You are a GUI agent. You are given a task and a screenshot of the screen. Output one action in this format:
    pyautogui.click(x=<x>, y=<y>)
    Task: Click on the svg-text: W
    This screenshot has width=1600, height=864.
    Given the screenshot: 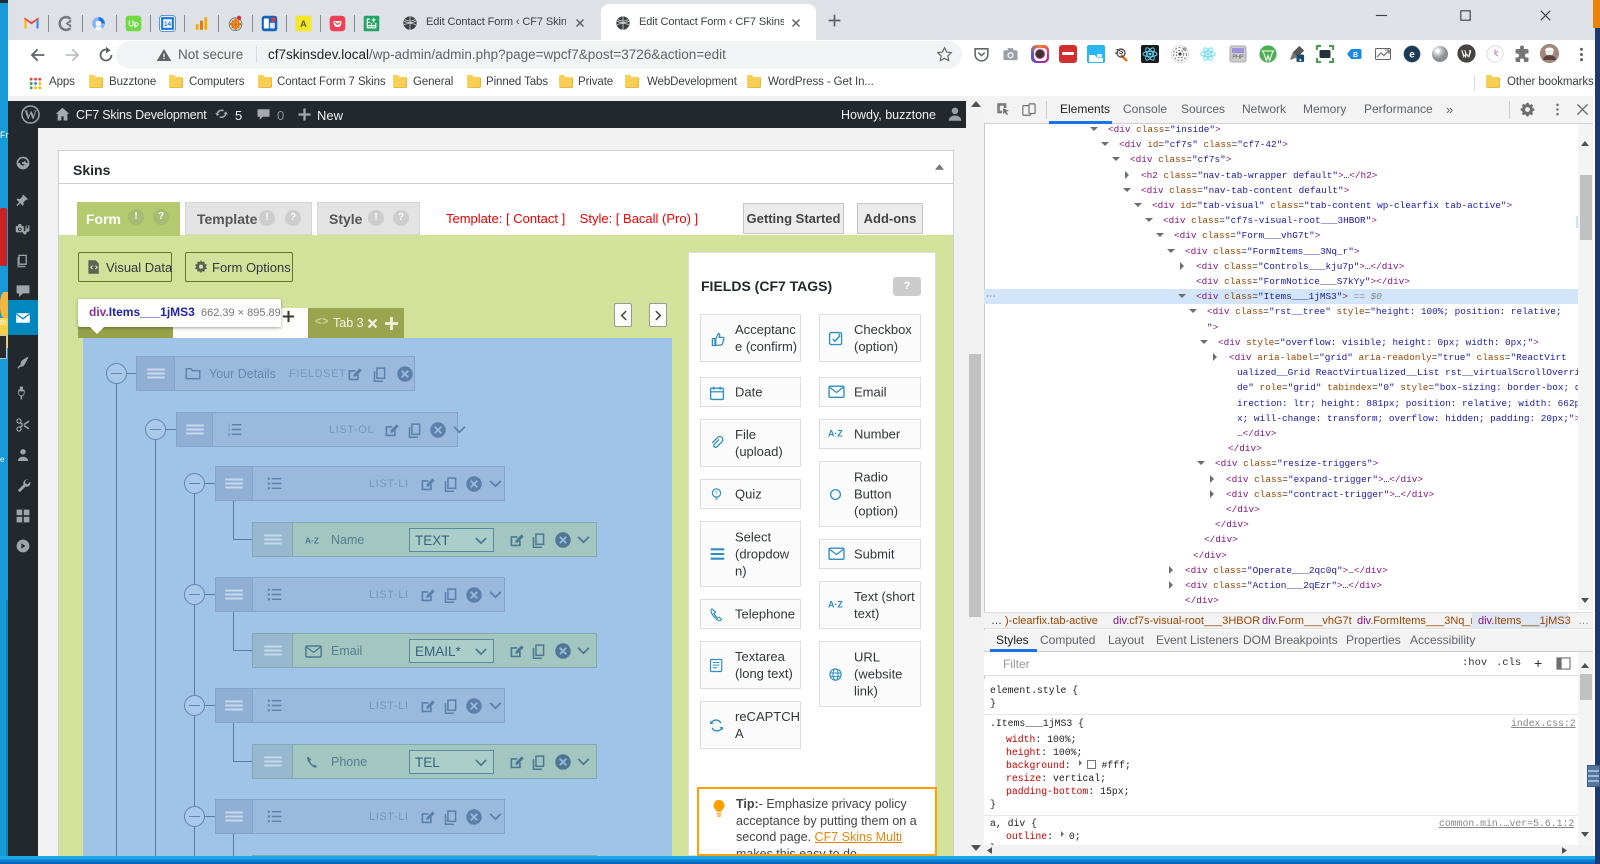 What is the action you would take?
    pyautogui.click(x=30, y=115)
    